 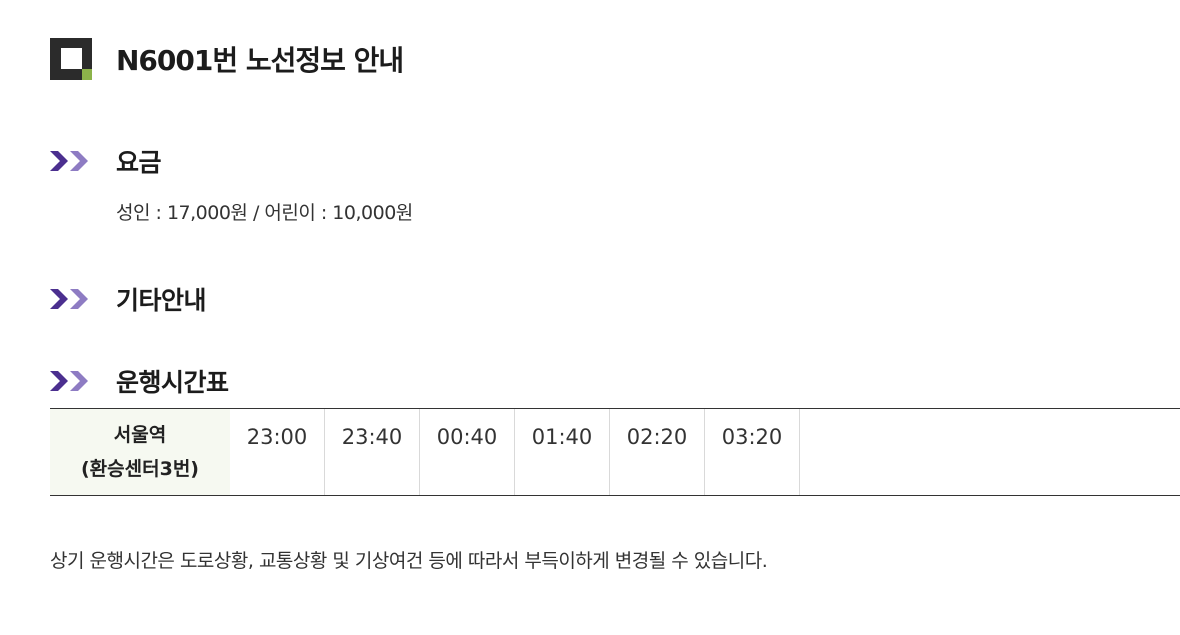 What do you see at coordinates (372, 452) in the screenshot?
I see `departure-time-cell: 23:40` at bounding box center [372, 452].